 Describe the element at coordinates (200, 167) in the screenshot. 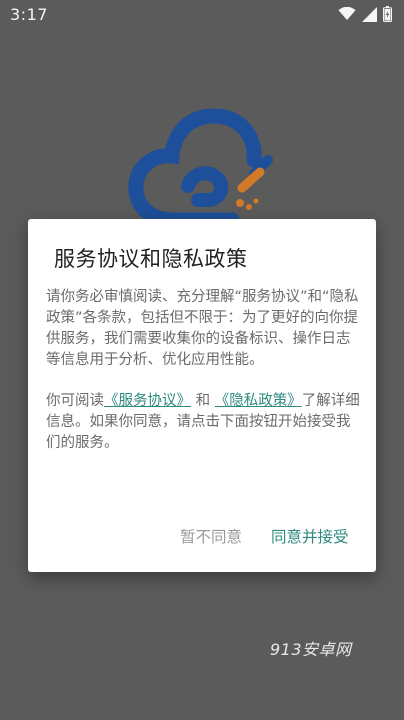

I see `cloud-logo-icon` at that location.